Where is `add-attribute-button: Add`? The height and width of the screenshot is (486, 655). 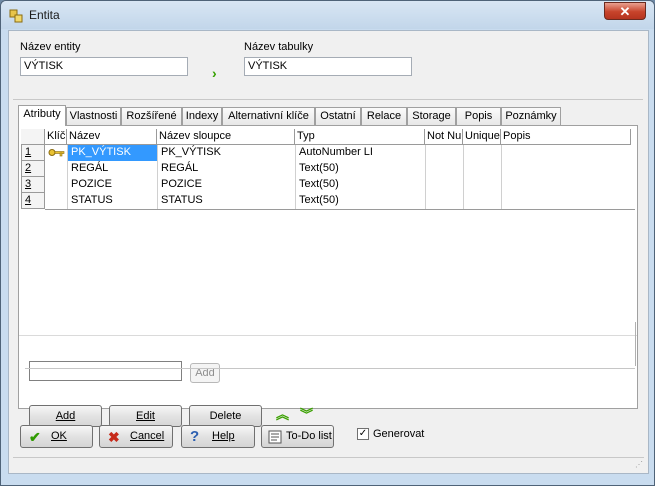 add-attribute-button: Add is located at coordinates (205, 373).